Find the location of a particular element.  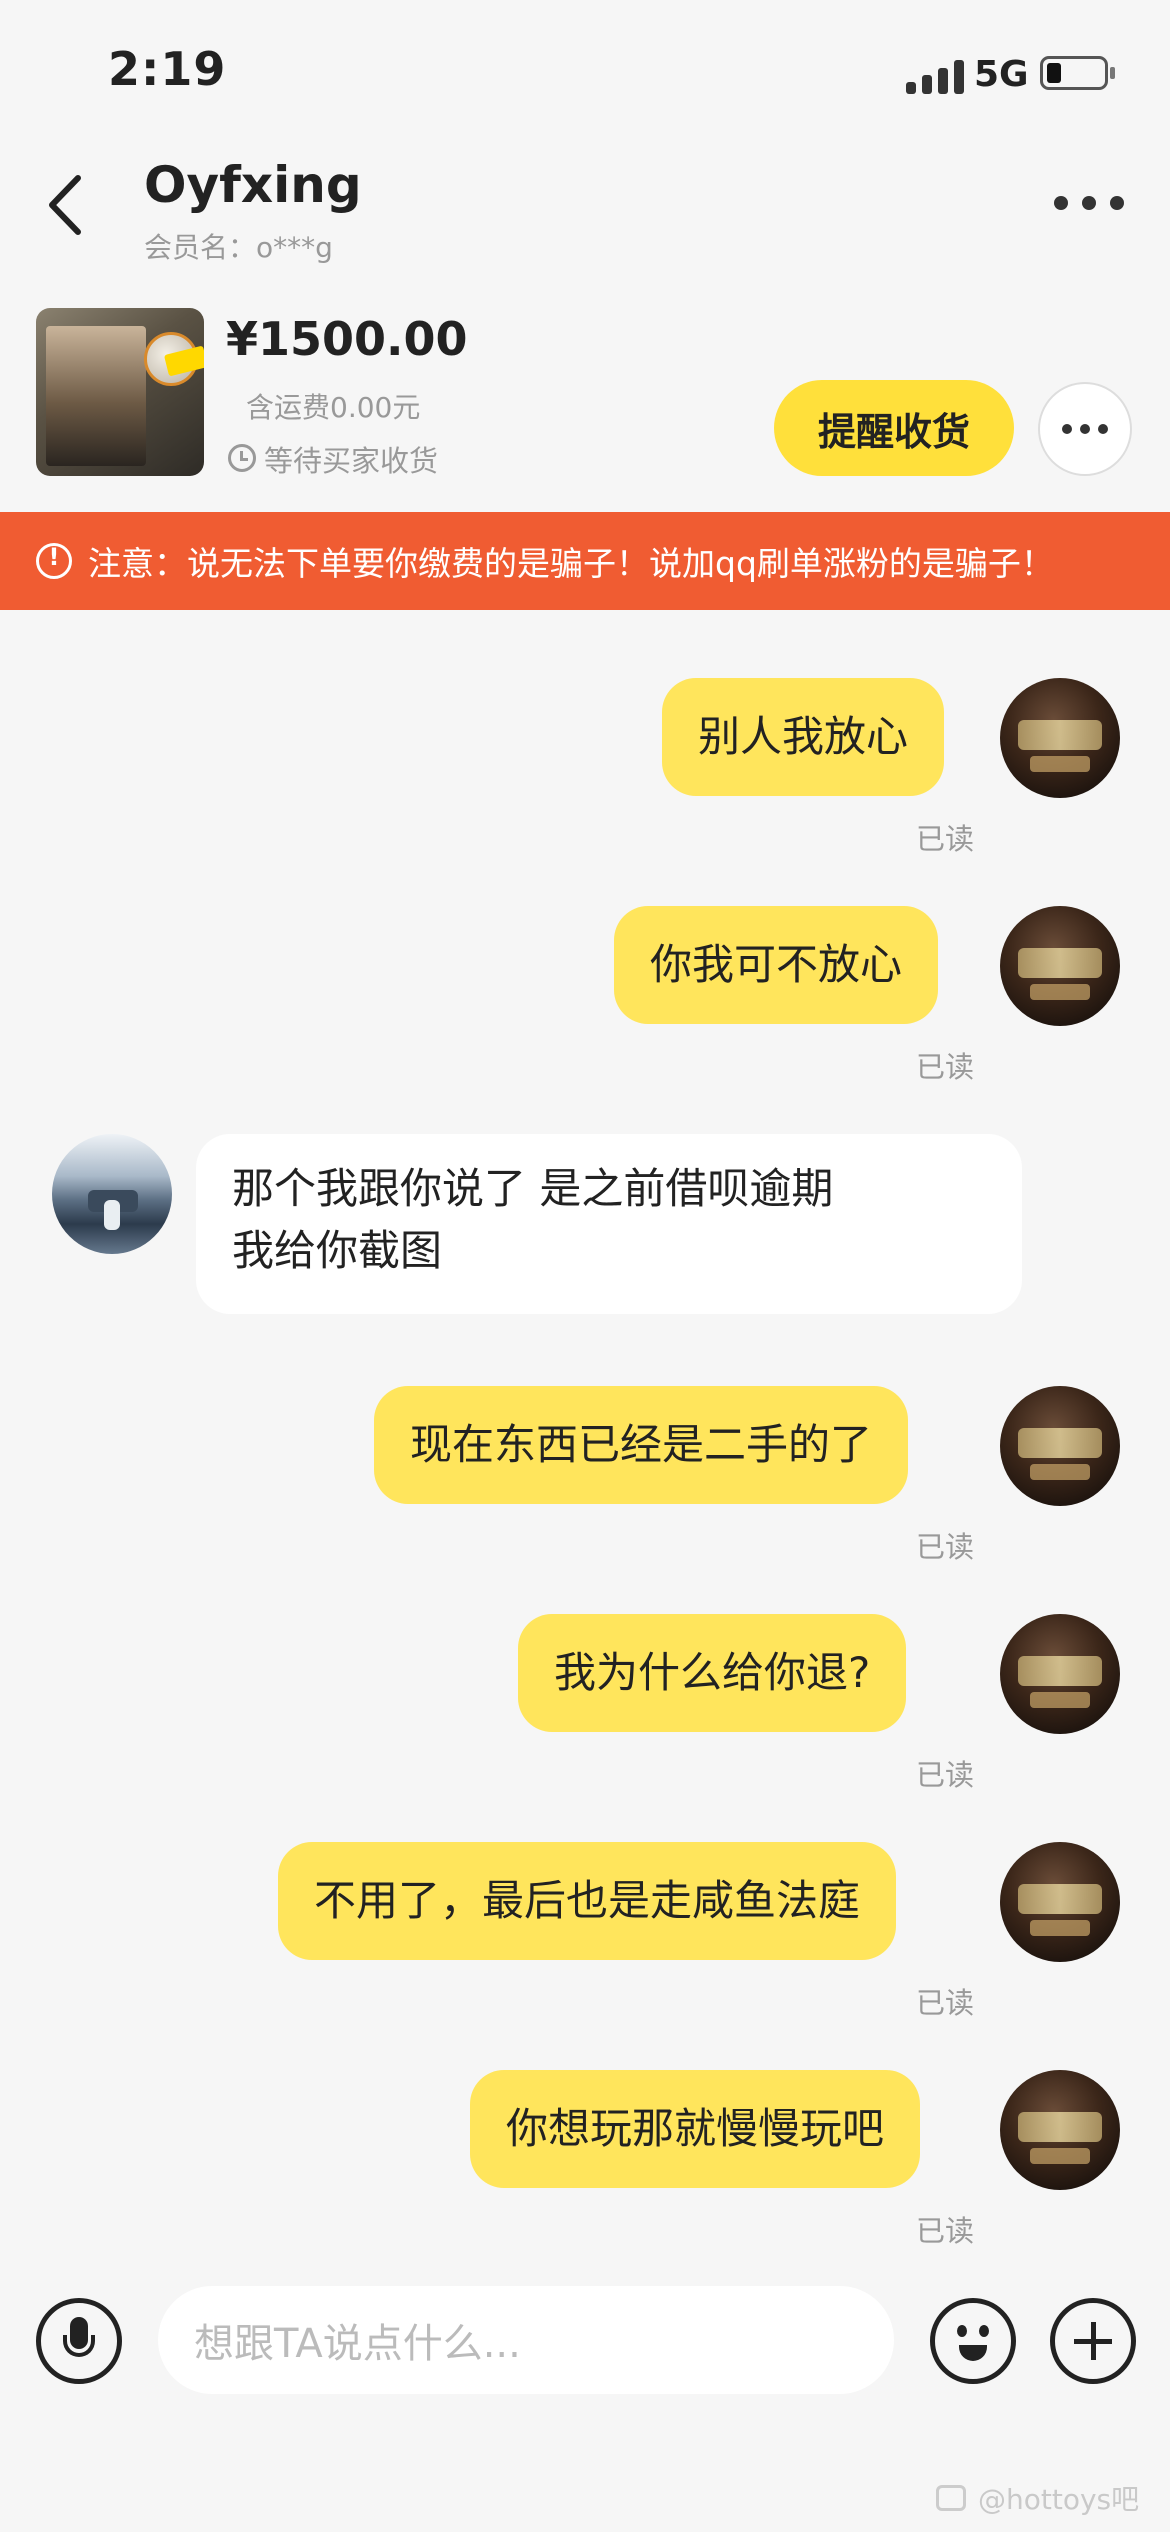

more-icon is located at coordinates (1089, 206).